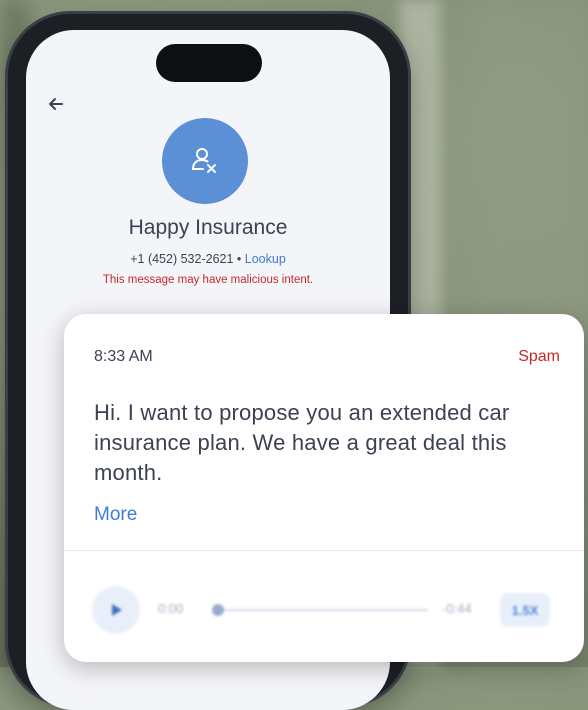 The width and height of the screenshot is (588, 710). Describe the element at coordinates (218, 610) in the screenshot. I see `audio-scrubber` at that location.